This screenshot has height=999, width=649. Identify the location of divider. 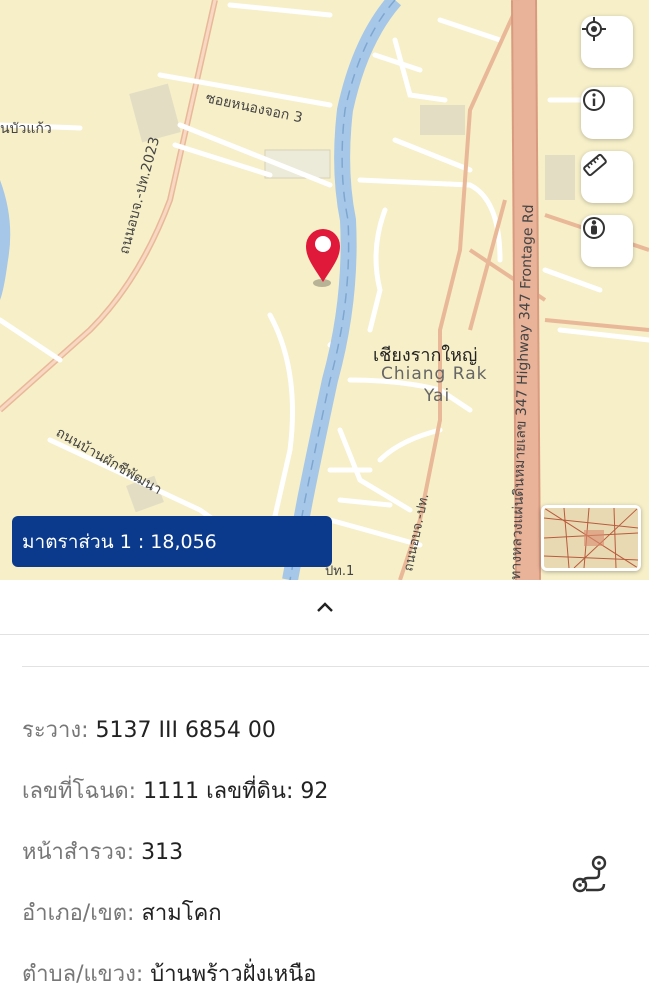
(335, 666).